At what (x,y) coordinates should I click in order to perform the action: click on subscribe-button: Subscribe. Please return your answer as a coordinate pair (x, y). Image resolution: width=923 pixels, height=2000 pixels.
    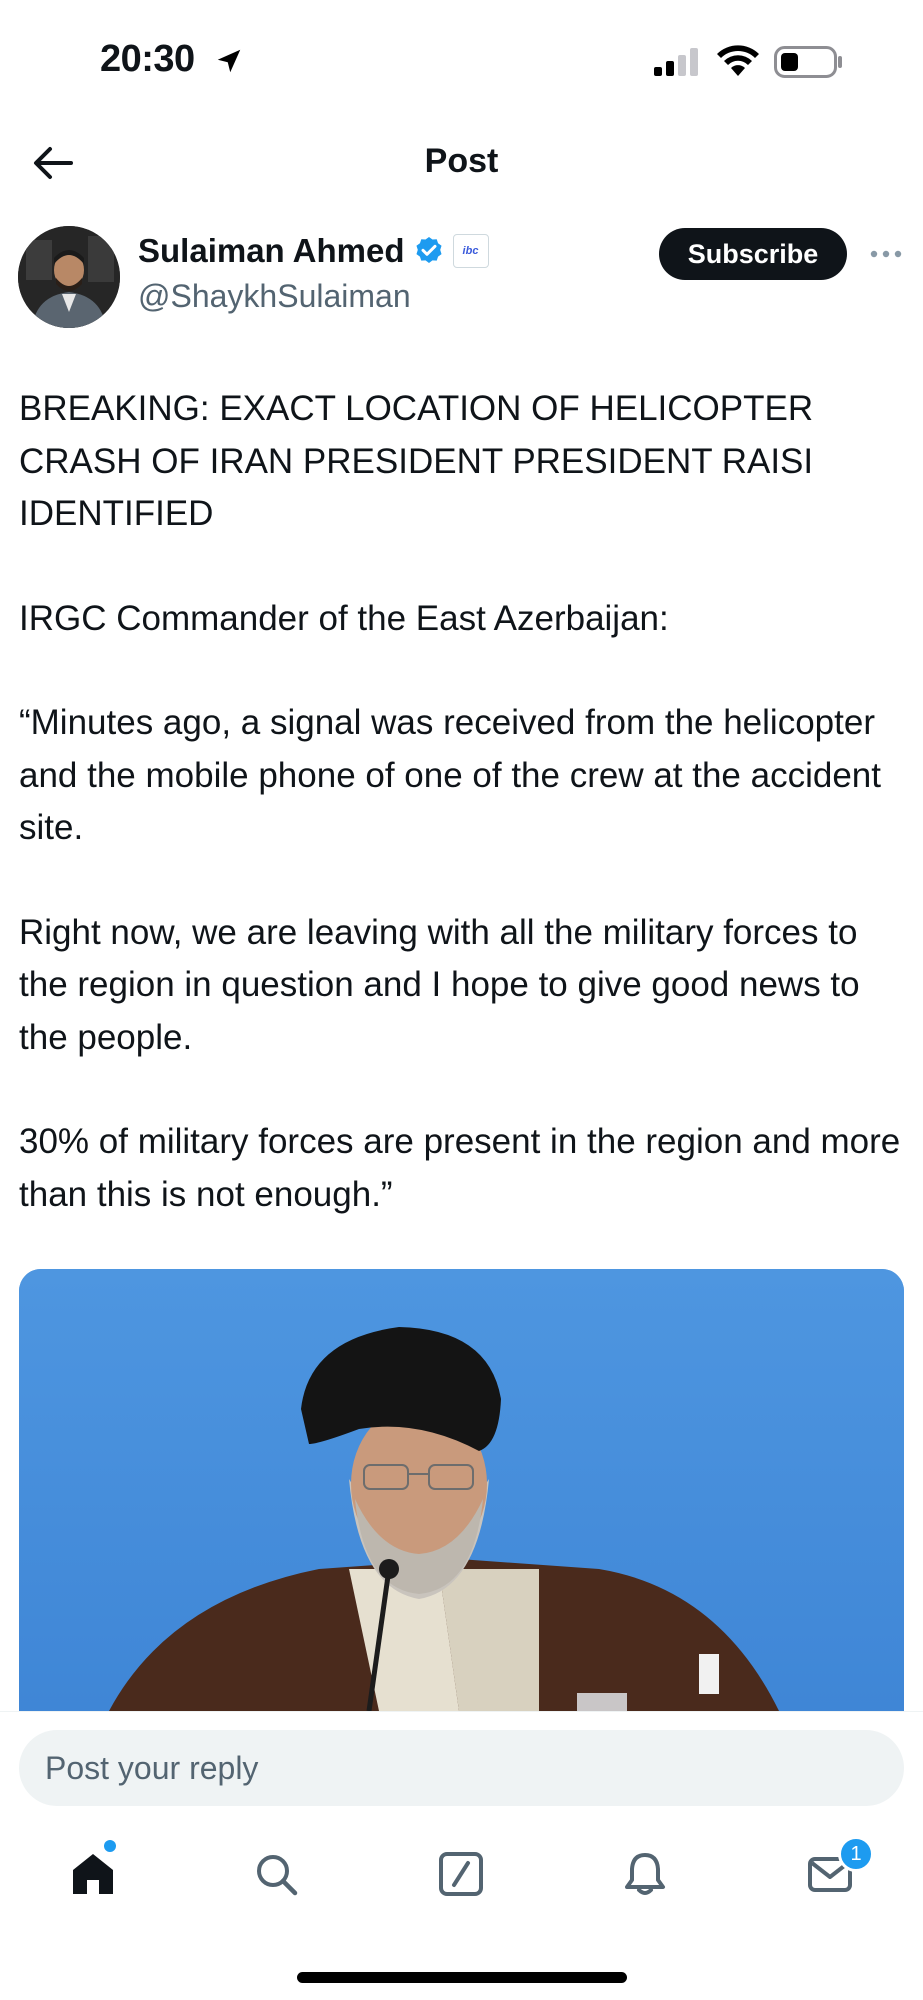
    Looking at the image, I should click on (753, 254).